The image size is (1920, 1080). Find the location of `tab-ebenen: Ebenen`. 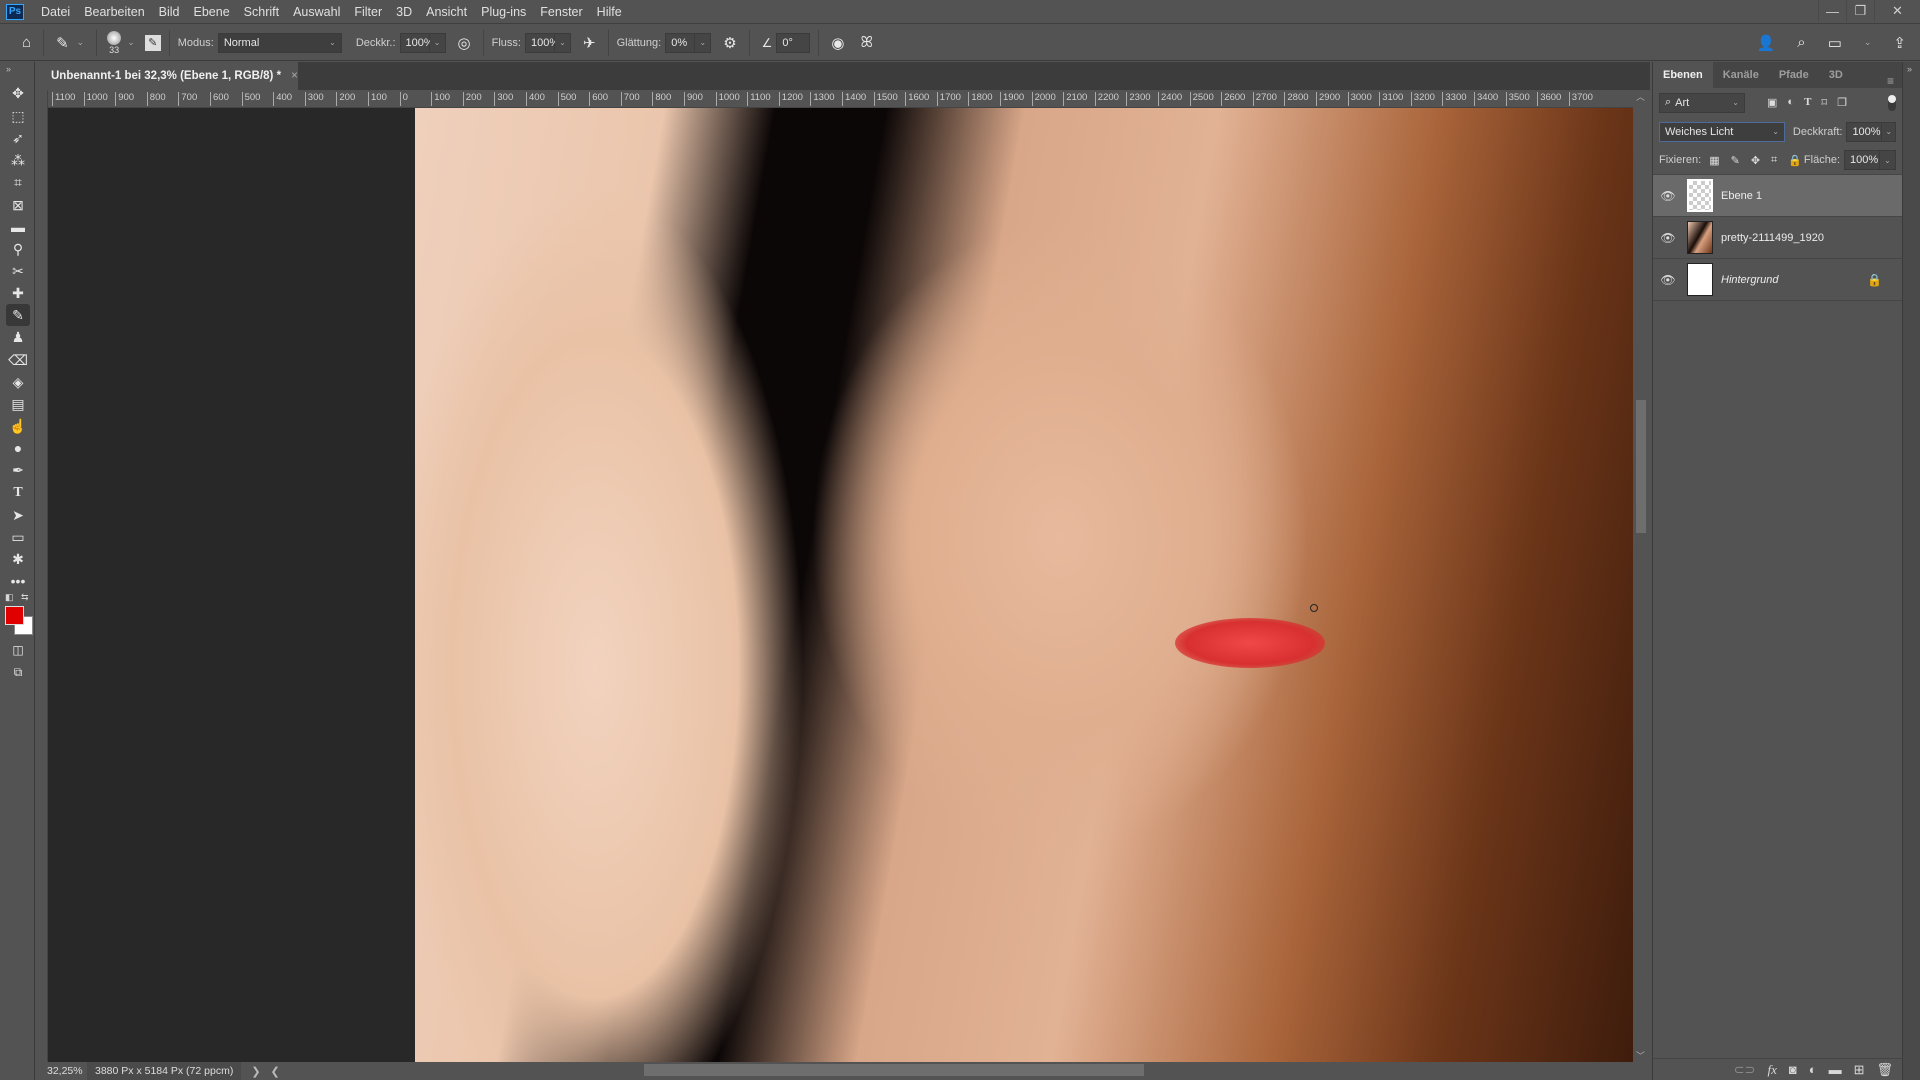

tab-ebenen: Ebenen is located at coordinates (1683, 75).